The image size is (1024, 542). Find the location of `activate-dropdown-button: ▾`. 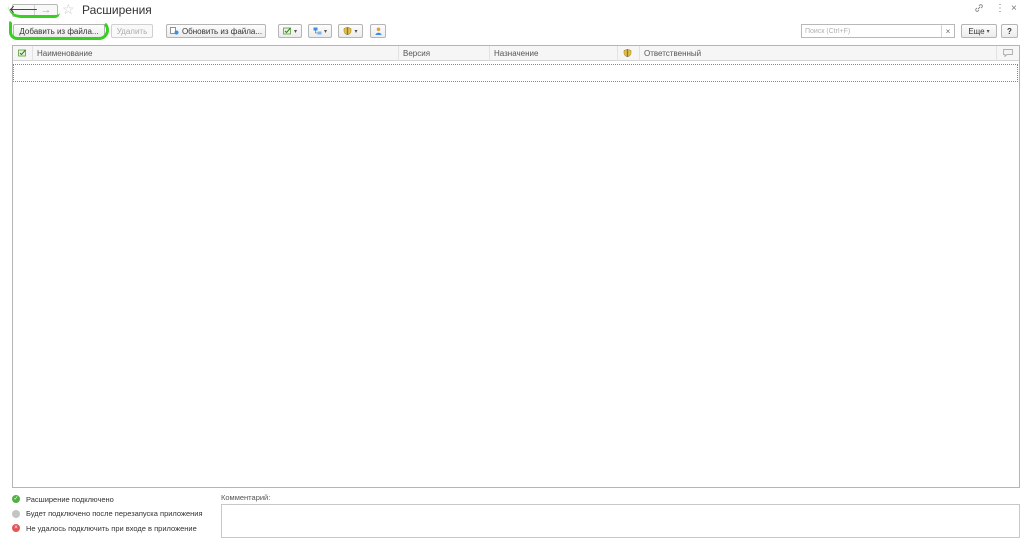

activate-dropdown-button: ▾ is located at coordinates (290, 31).